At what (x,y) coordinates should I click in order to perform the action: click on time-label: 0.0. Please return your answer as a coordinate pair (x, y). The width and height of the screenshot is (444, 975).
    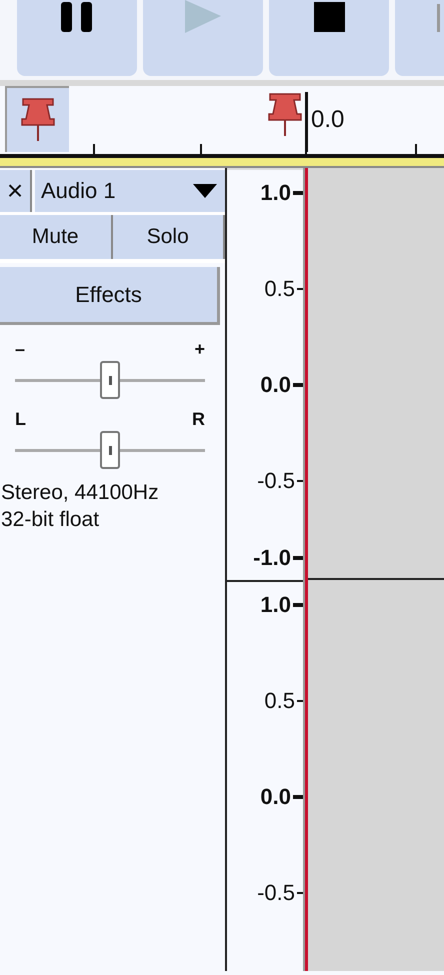
    Looking at the image, I should click on (327, 120).